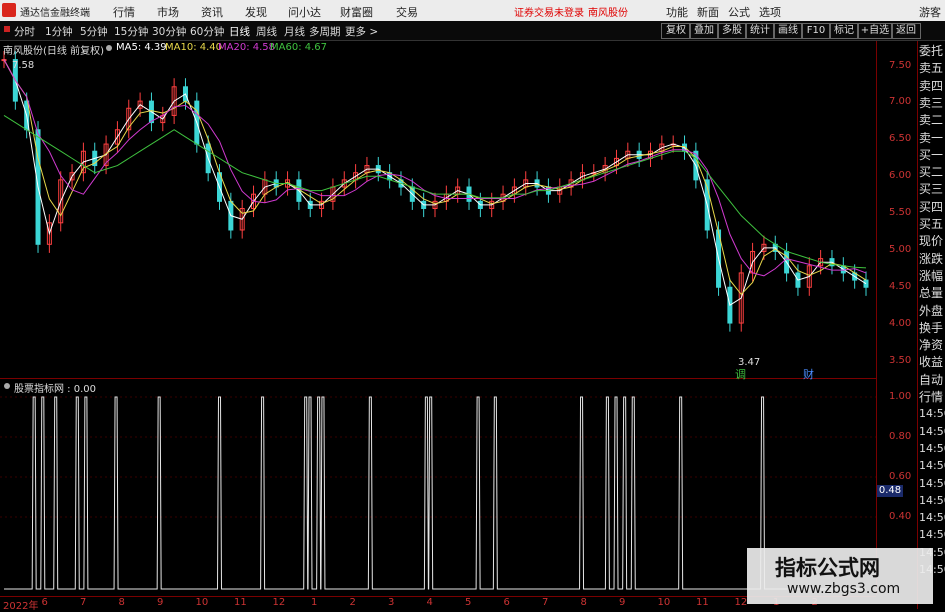  I want to click on statistics-button: 统计, so click(760, 31).